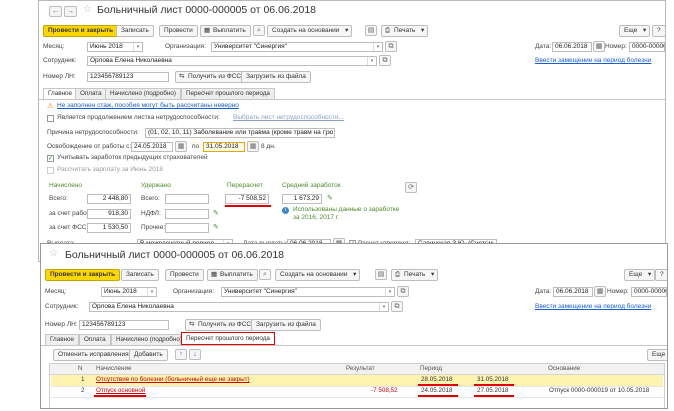 The image size is (674, 411). Describe the element at coordinates (70, 11) in the screenshot. I see `forward-button: →` at that location.